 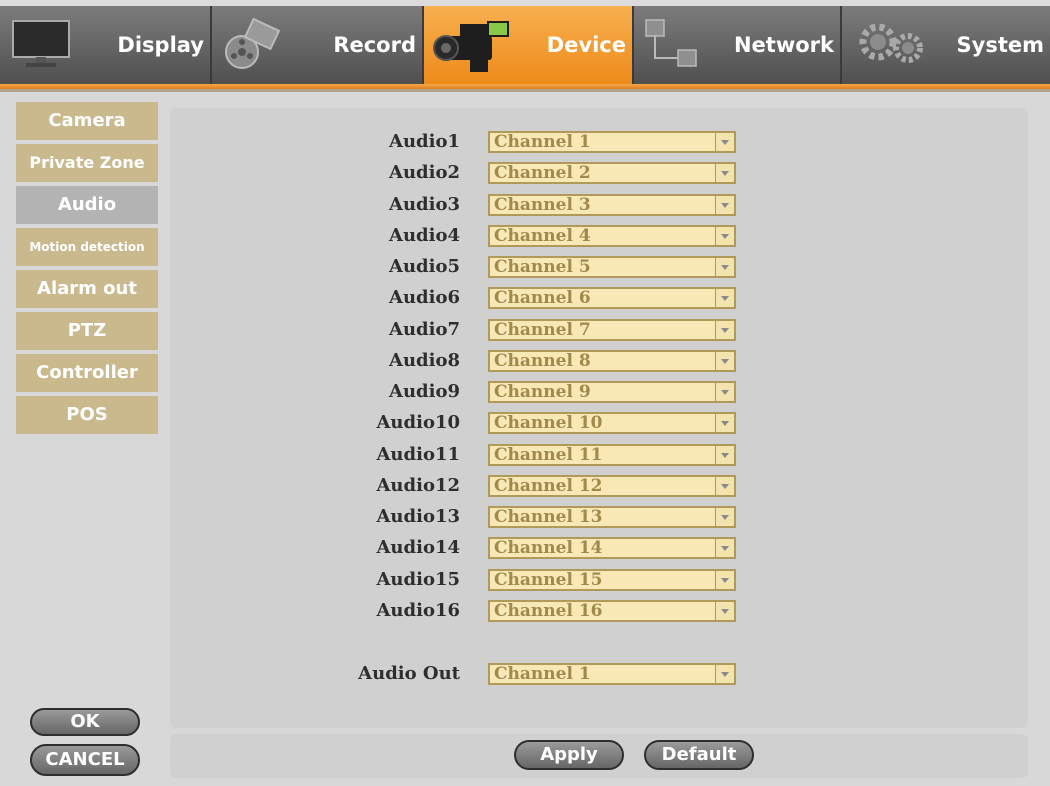 What do you see at coordinates (946, 45) in the screenshot?
I see `tab-system: System` at bounding box center [946, 45].